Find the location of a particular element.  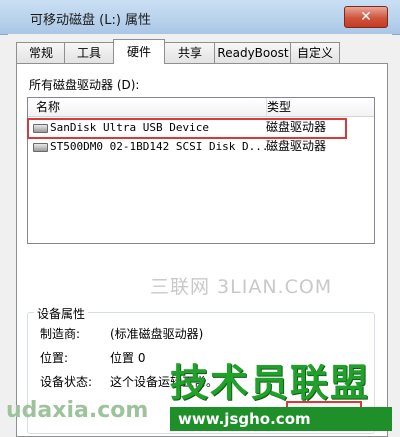

window-title: 可移动磁盘 (L:) 属性 is located at coordinates (91, 20).